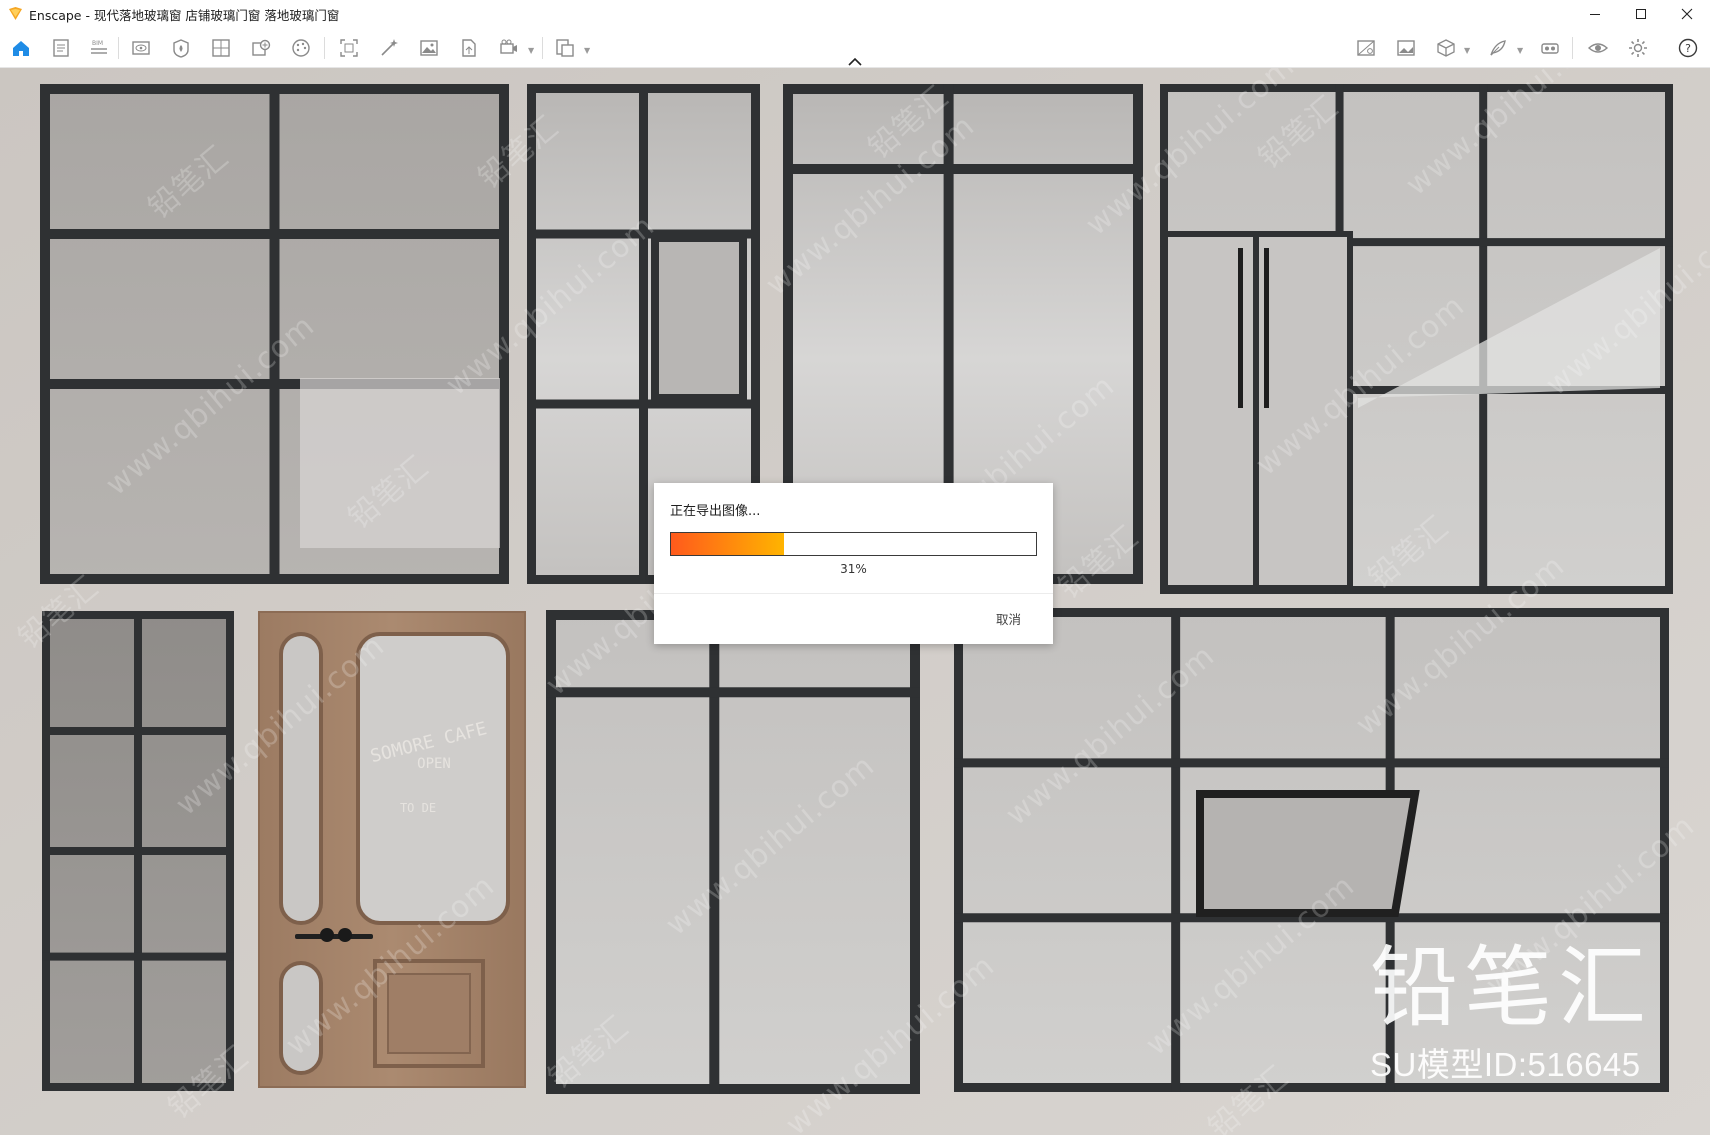 This screenshot has height=1135, width=1710. Describe the element at coordinates (509, 48) in the screenshot. I see `video-icon` at that location.